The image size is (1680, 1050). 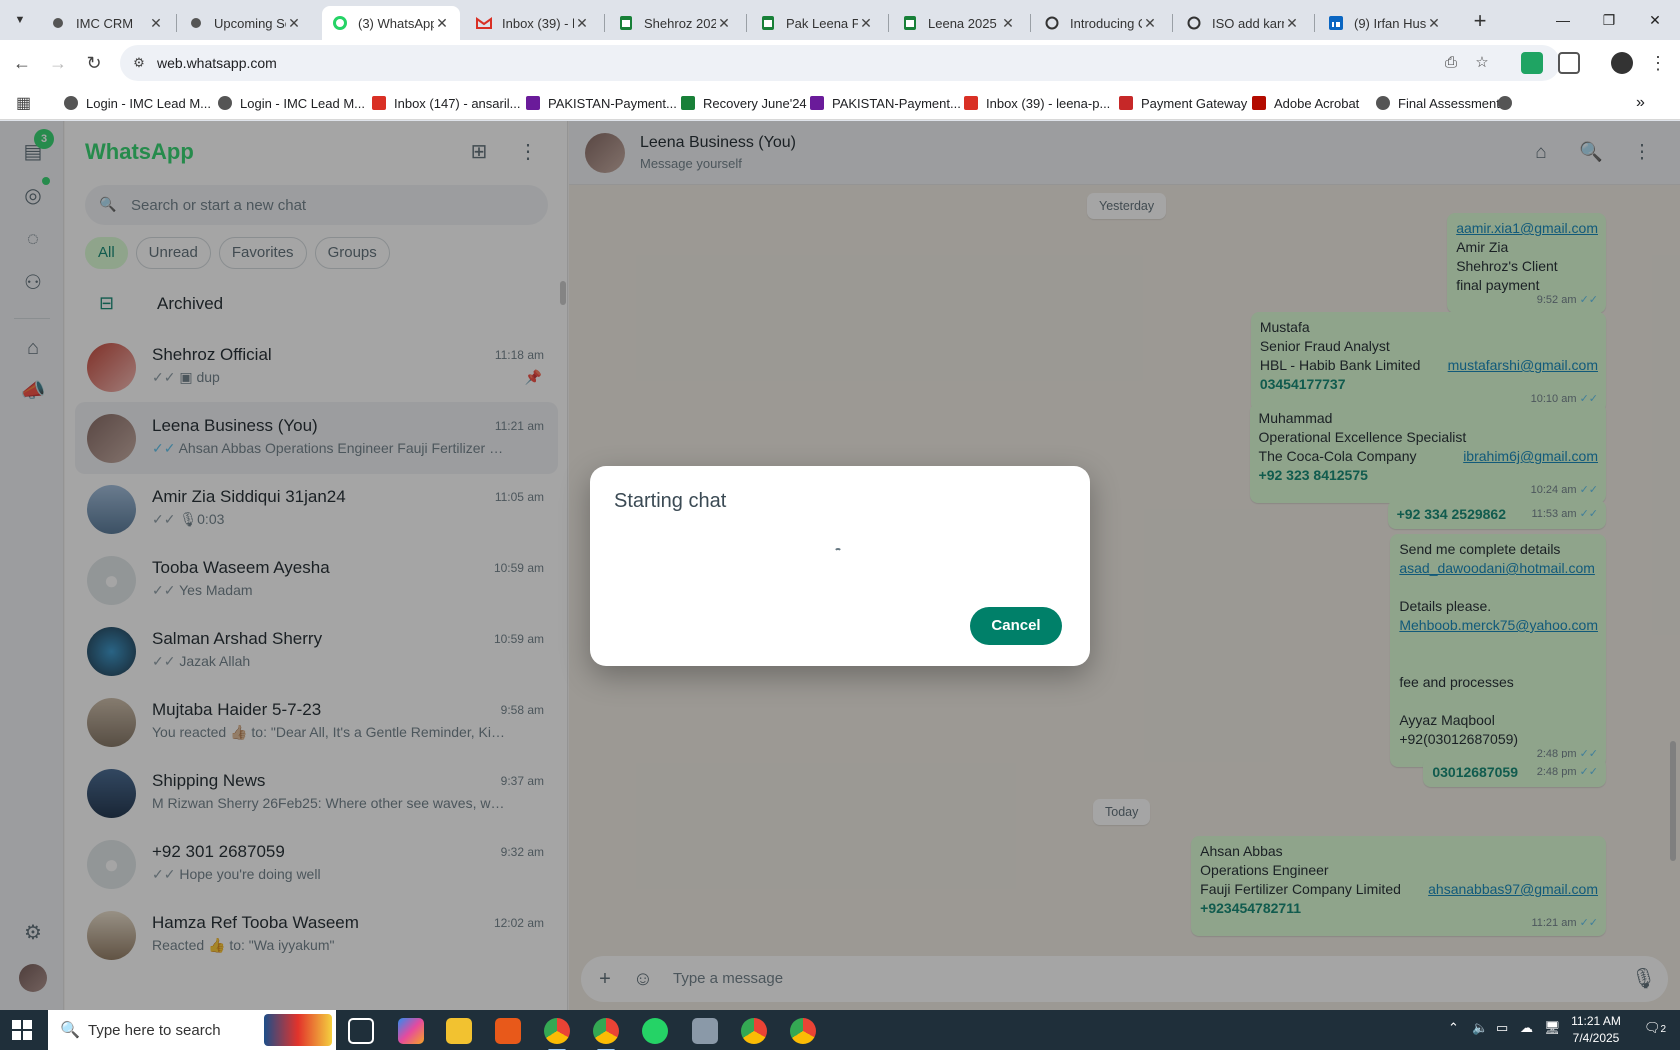 I want to click on bookmark-item: Adobe Acrobat, so click(x=1305, y=103).